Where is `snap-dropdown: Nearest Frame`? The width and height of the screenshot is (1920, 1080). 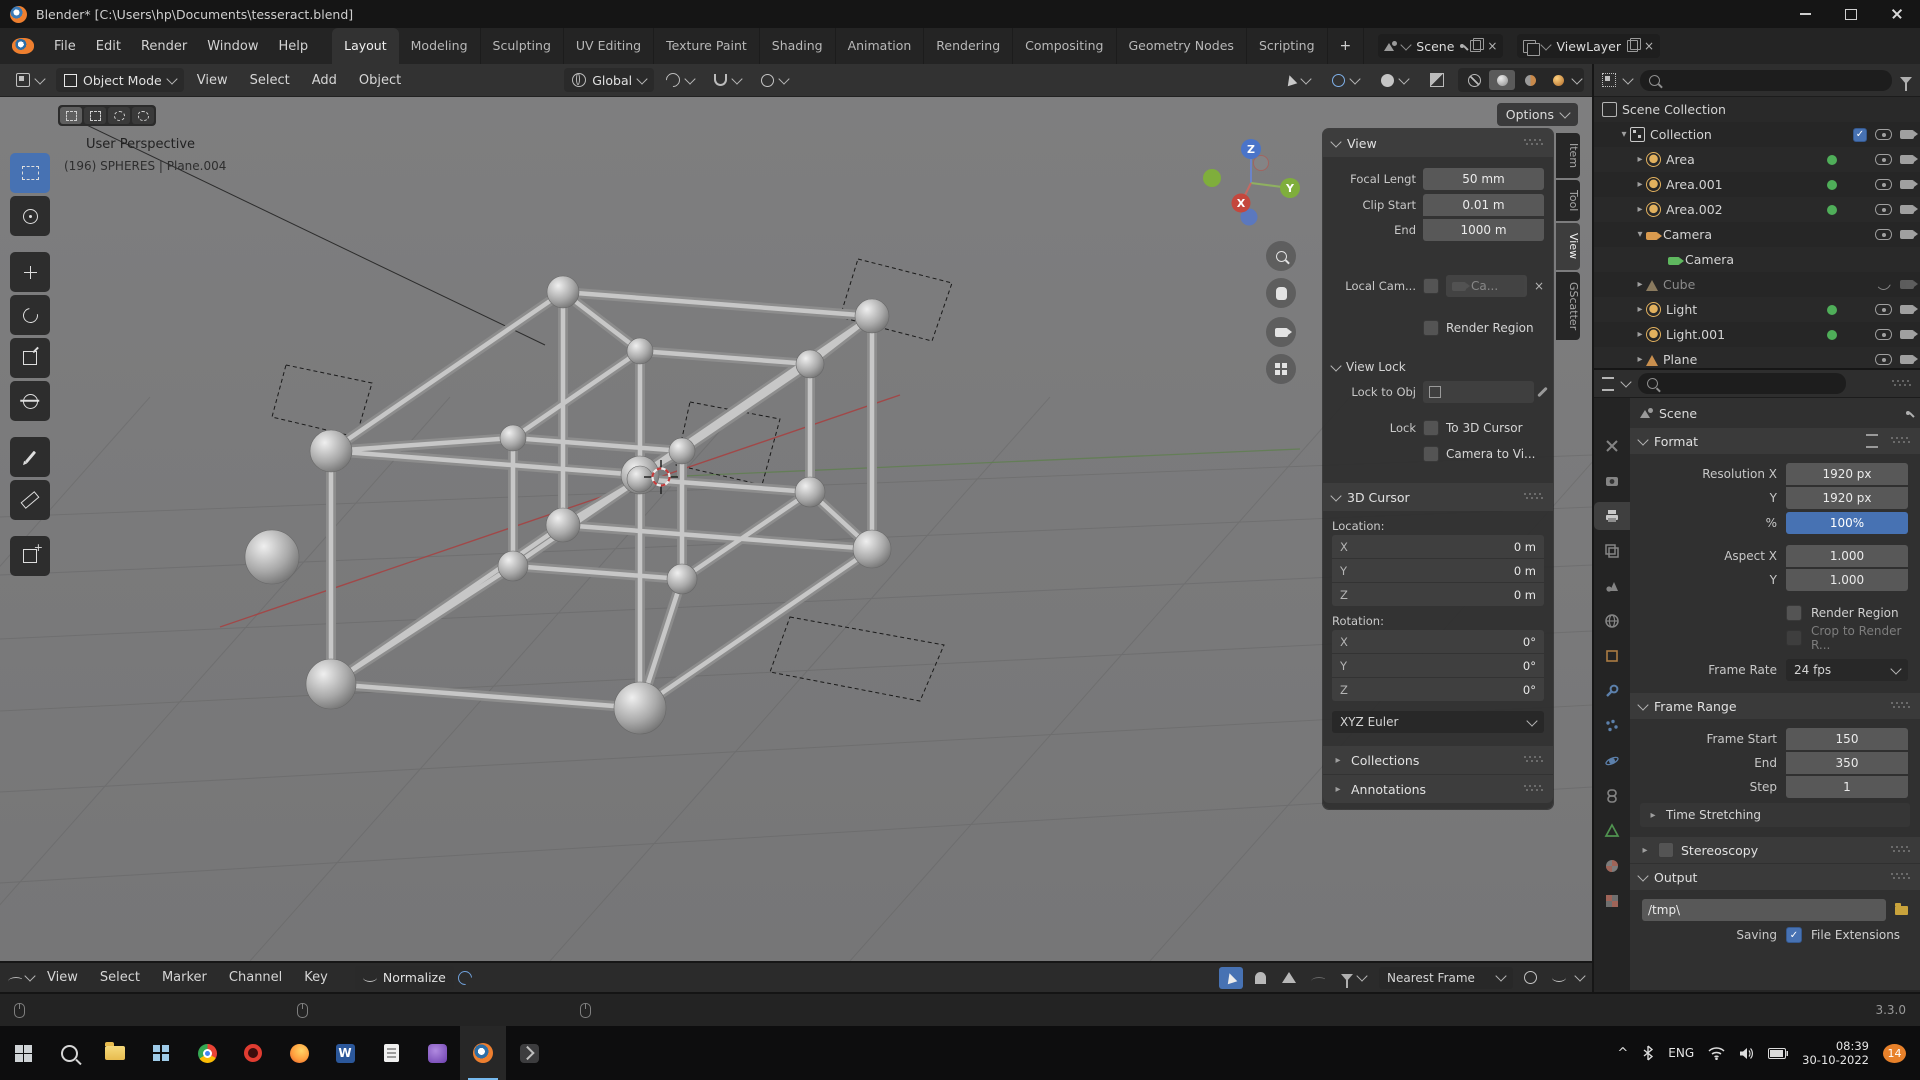 snap-dropdown: Nearest Frame is located at coordinates (1446, 977).